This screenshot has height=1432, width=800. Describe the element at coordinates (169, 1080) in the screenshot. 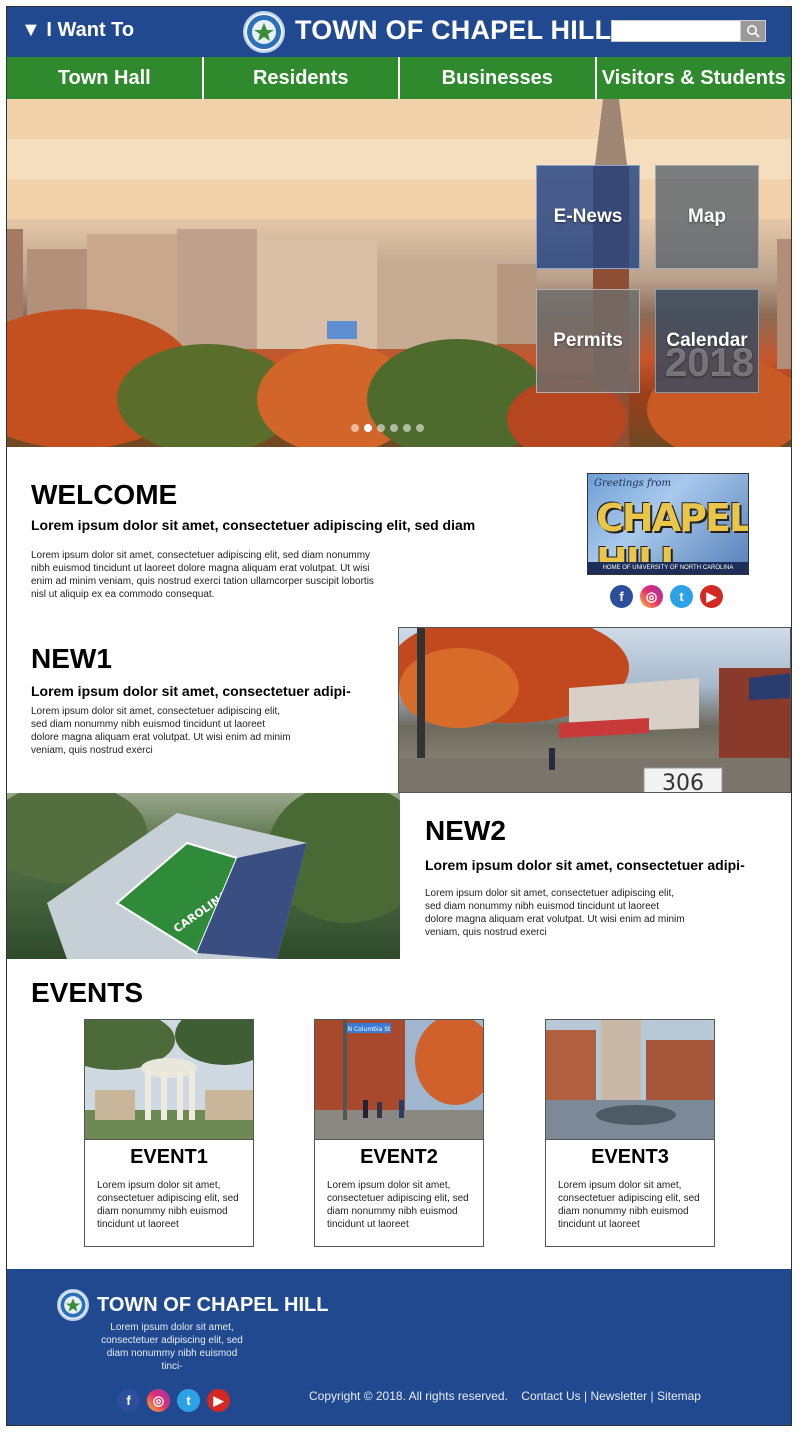

I see `event1-image` at that location.